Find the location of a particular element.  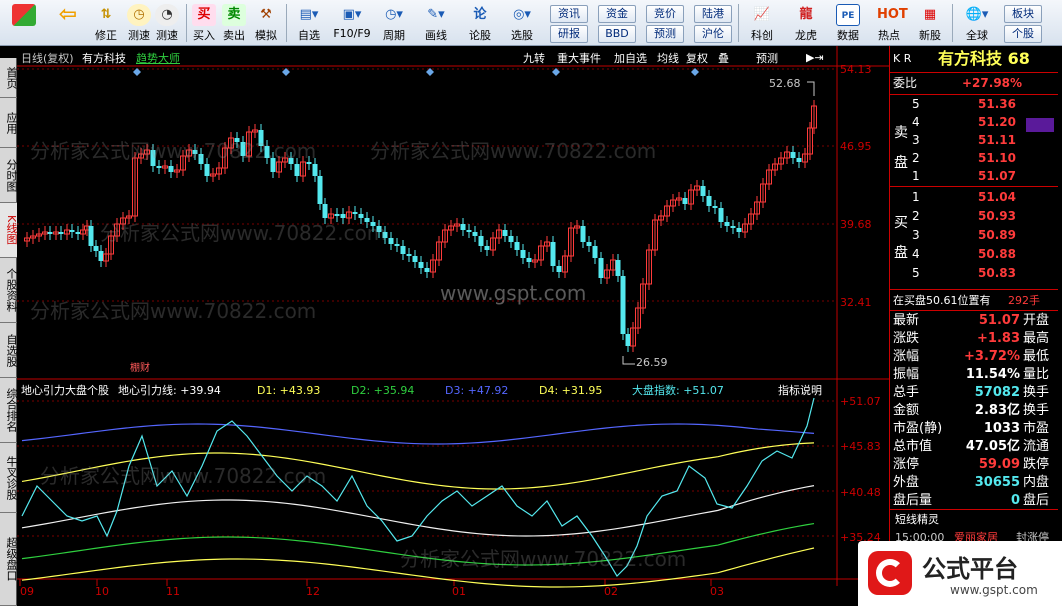

buy-level-row: 3 50.89 is located at coordinates (974, 235).